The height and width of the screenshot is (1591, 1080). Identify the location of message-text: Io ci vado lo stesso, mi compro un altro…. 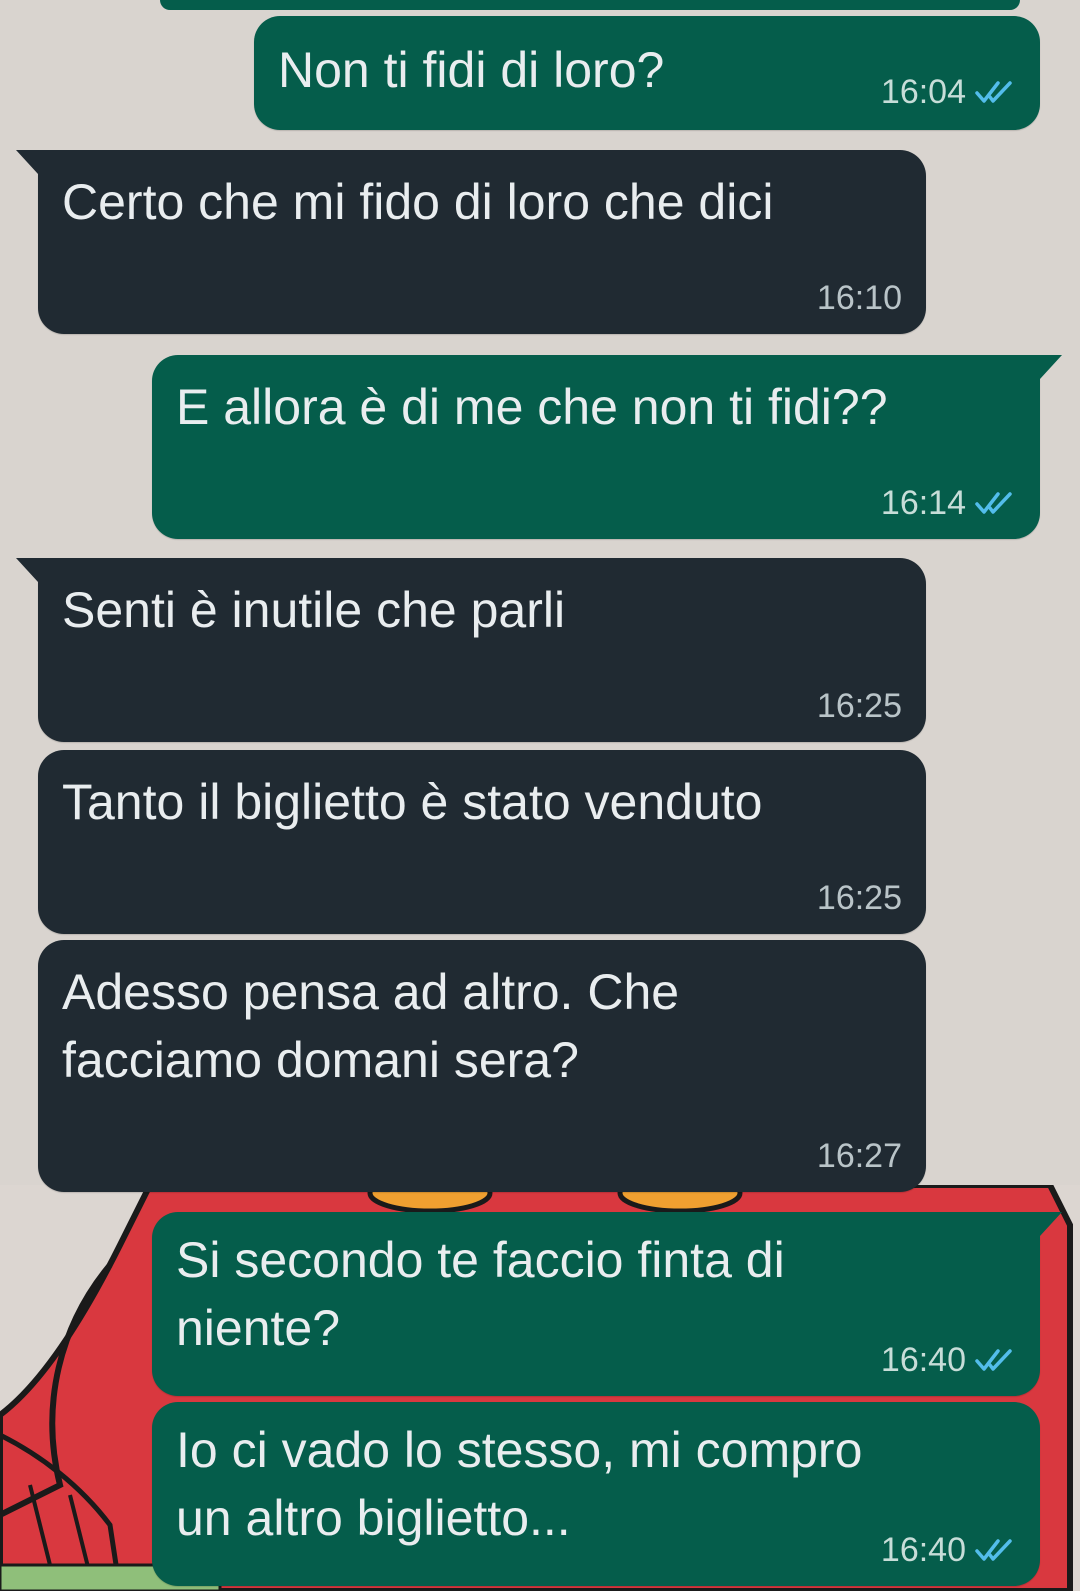
(519, 1484).